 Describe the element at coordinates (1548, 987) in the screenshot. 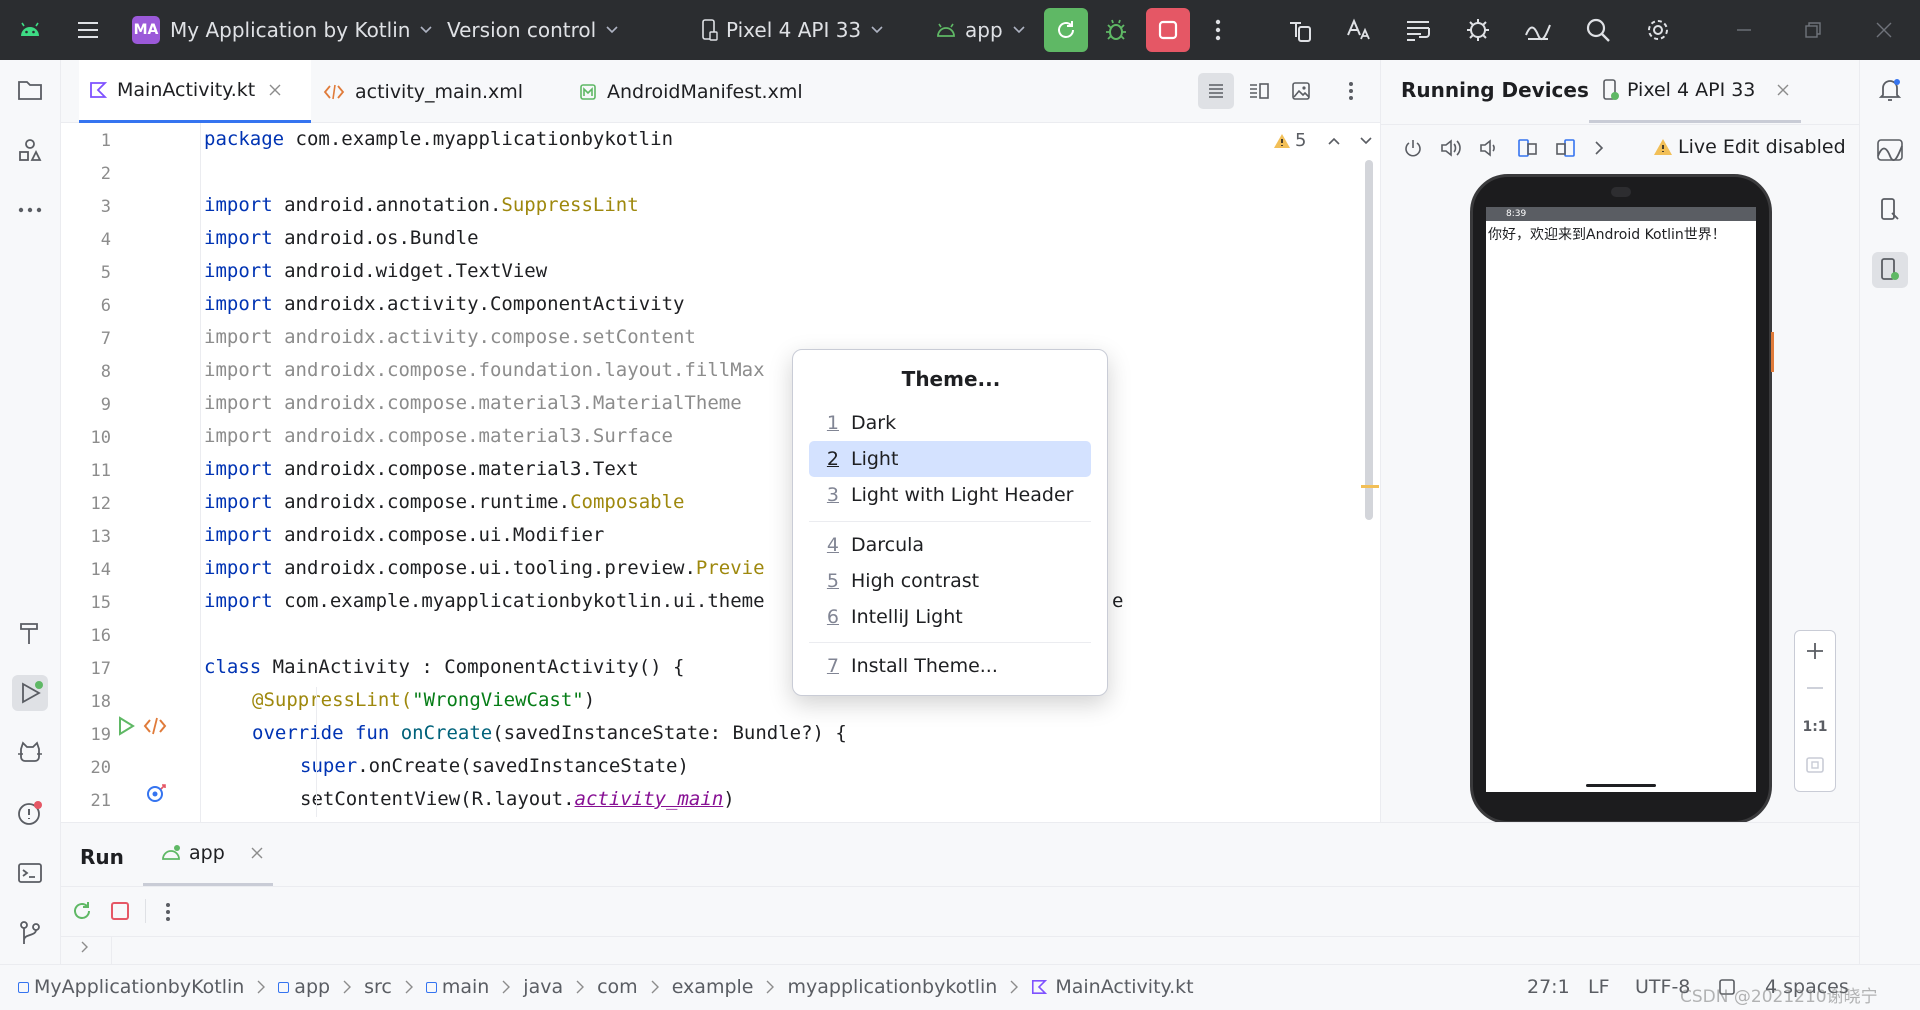

I see `caret-position: 27:1` at that location.